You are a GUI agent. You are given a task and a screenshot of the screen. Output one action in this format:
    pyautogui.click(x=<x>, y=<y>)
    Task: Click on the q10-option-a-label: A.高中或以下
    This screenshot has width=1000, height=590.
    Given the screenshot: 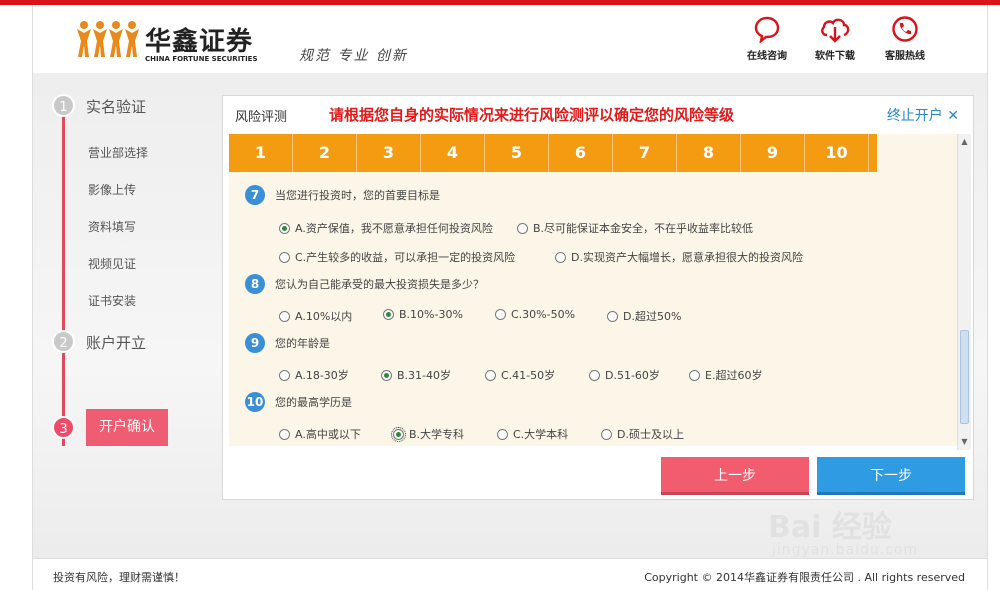 What is the action you would take?
    pyautogui.click(x=328, y=434)
    